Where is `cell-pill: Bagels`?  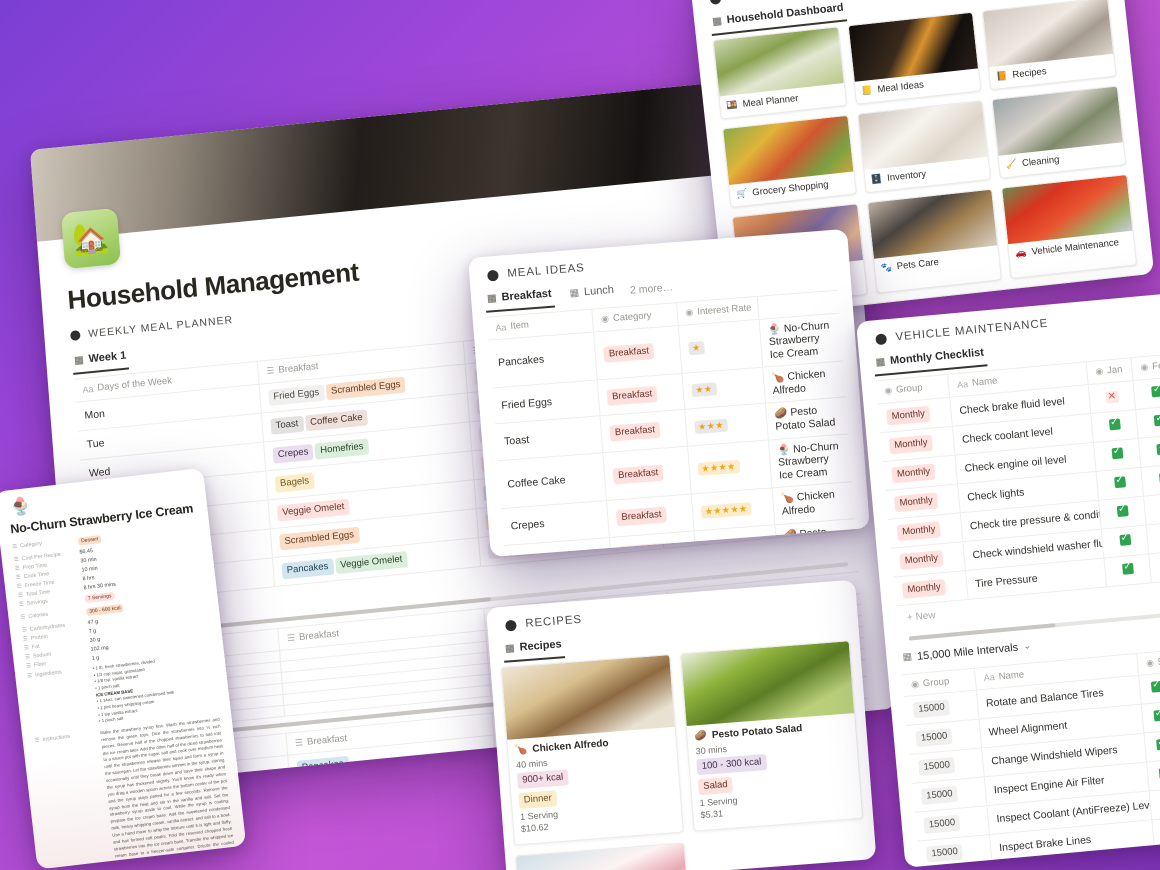 cell-pill: Bagels is located at coordinates (294, 482).